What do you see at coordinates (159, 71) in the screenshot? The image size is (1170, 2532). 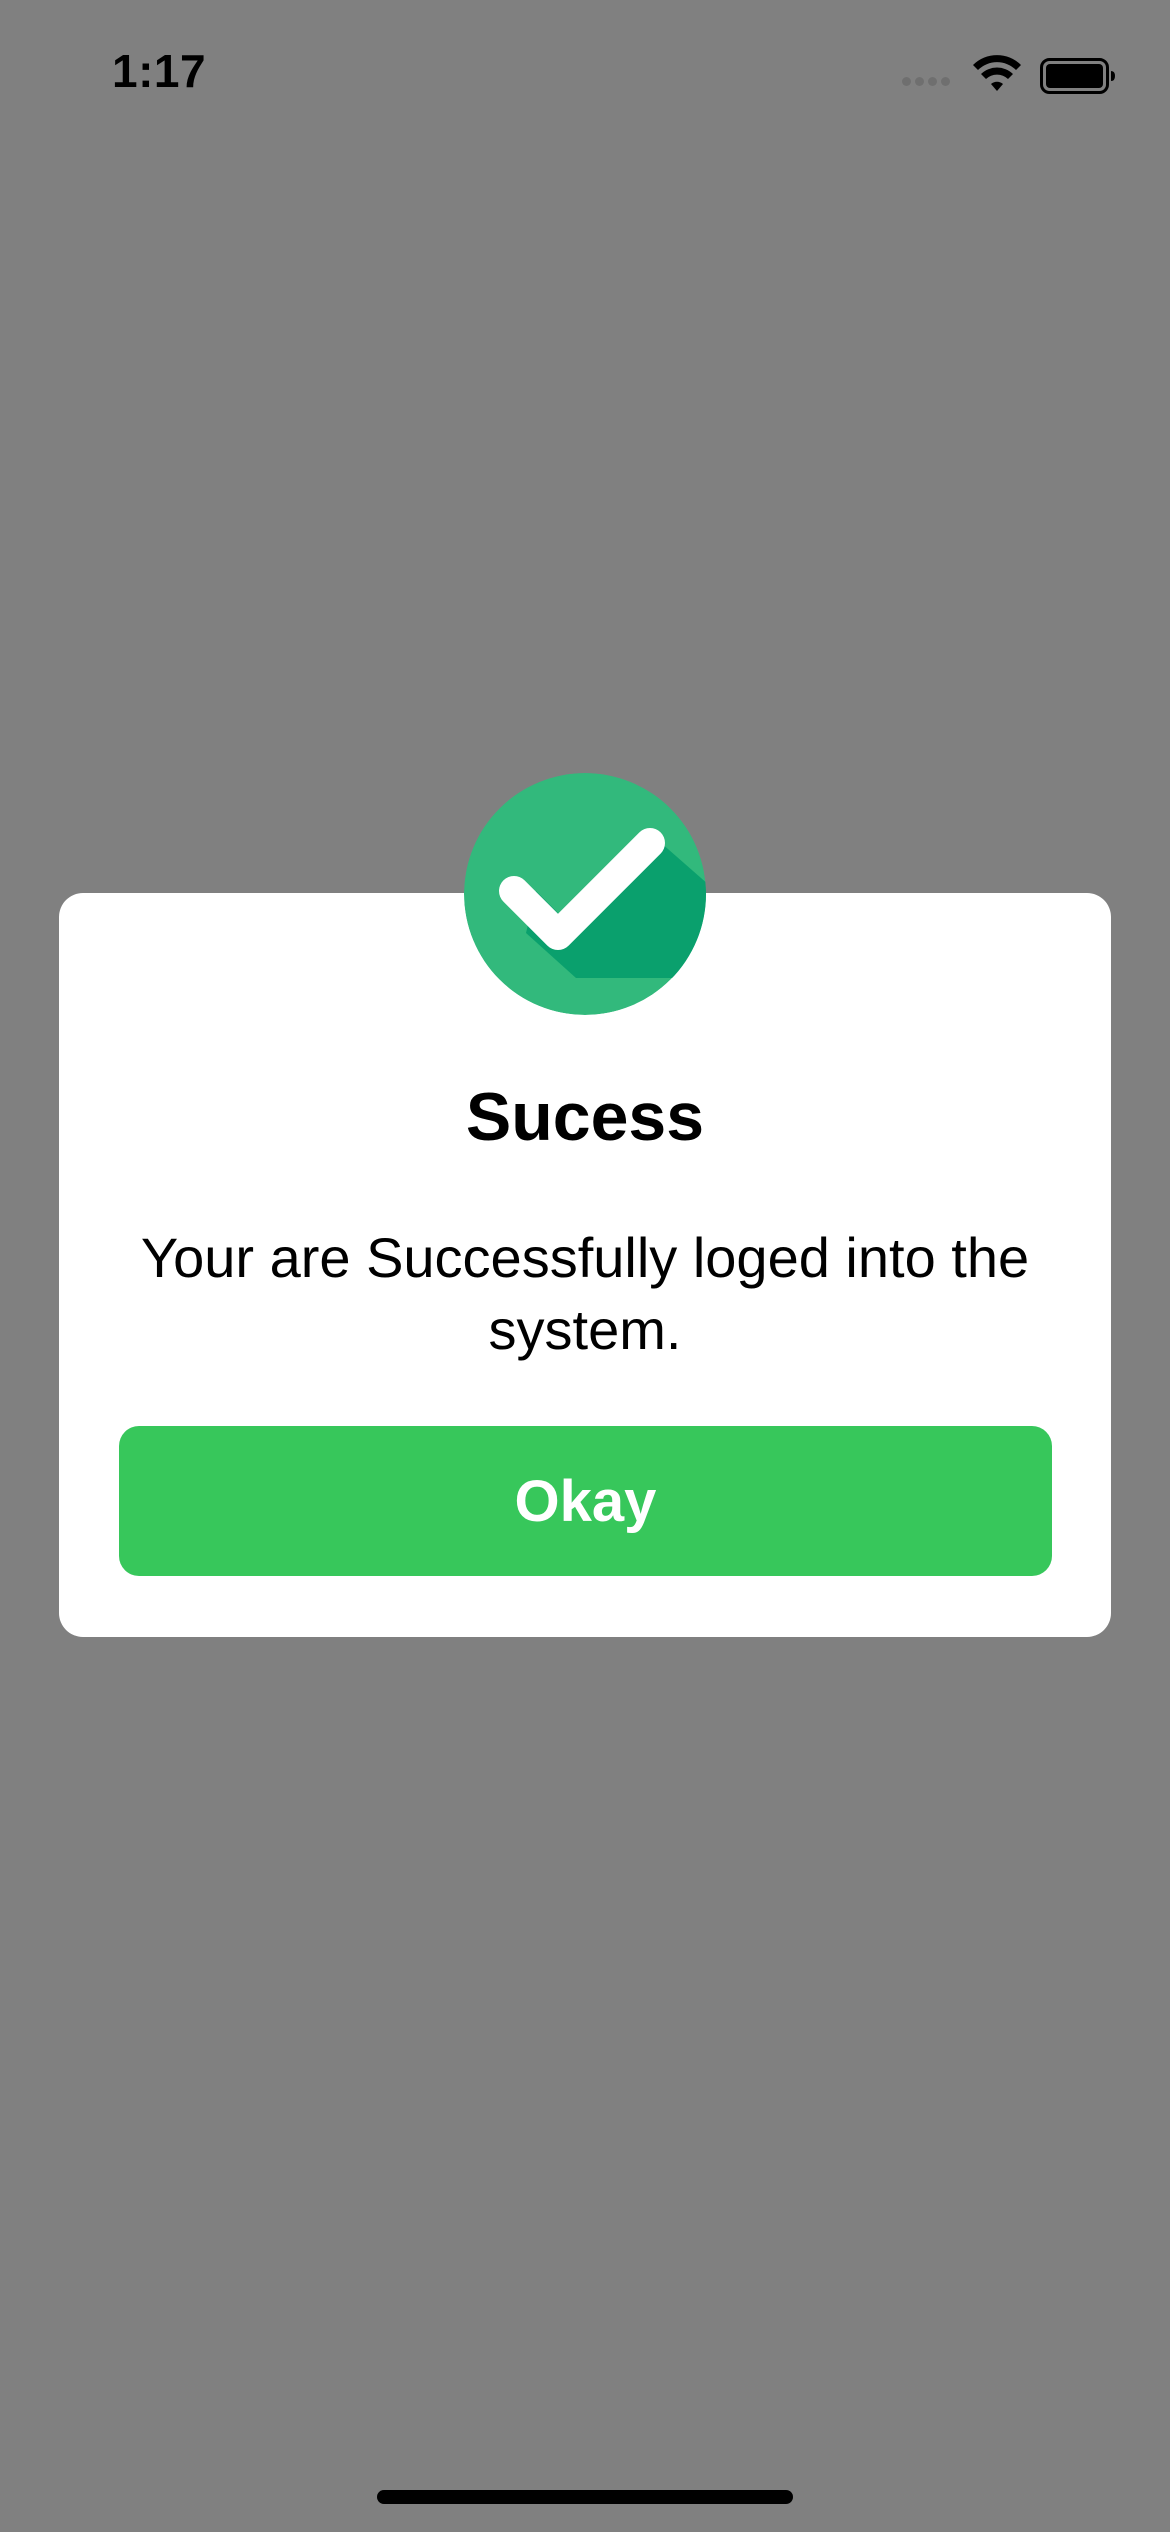 I see `status-time: 1:17` at bounding box center [159, 71].